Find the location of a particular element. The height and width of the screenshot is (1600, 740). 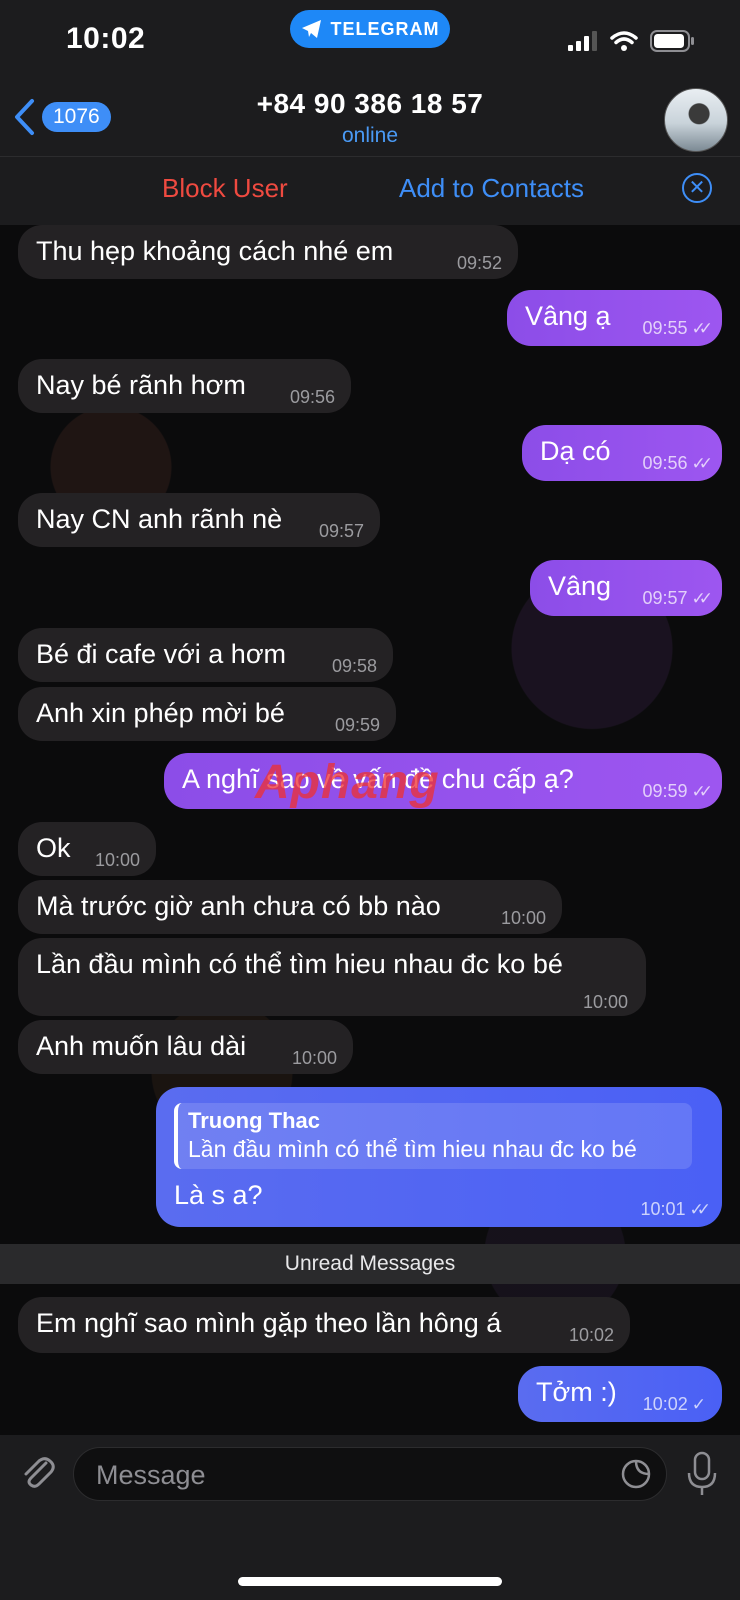

message-time: 09:59 is located at coordinates (357, 725).